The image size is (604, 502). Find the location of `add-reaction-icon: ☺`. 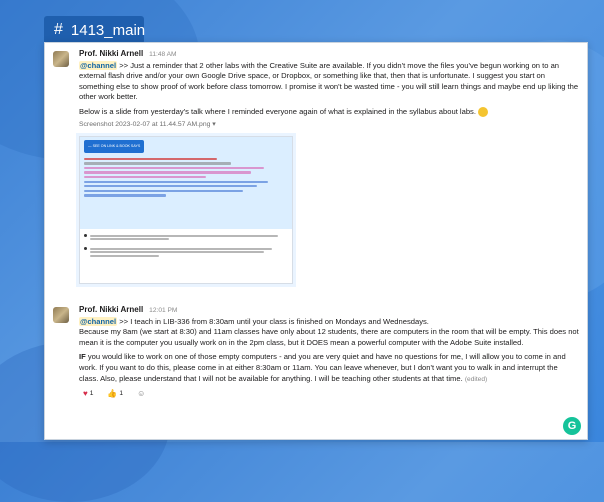

add-reaction-icon: ☺ is located at coordinates (141, 394).